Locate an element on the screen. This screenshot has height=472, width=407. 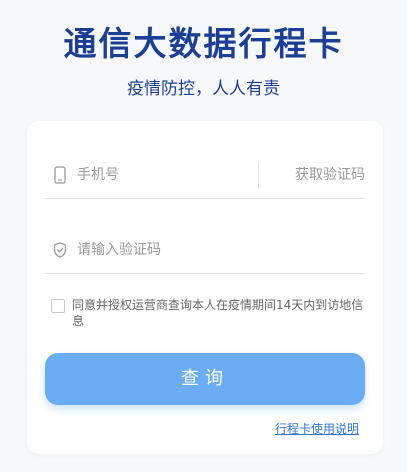
code-field is located at coordinates (205, 250).